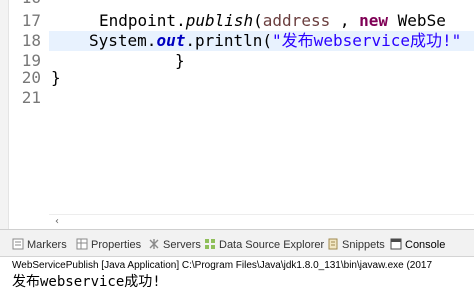 This screenshot has width=474, height=291. I want to click on properties-icon, so click(82, 244).